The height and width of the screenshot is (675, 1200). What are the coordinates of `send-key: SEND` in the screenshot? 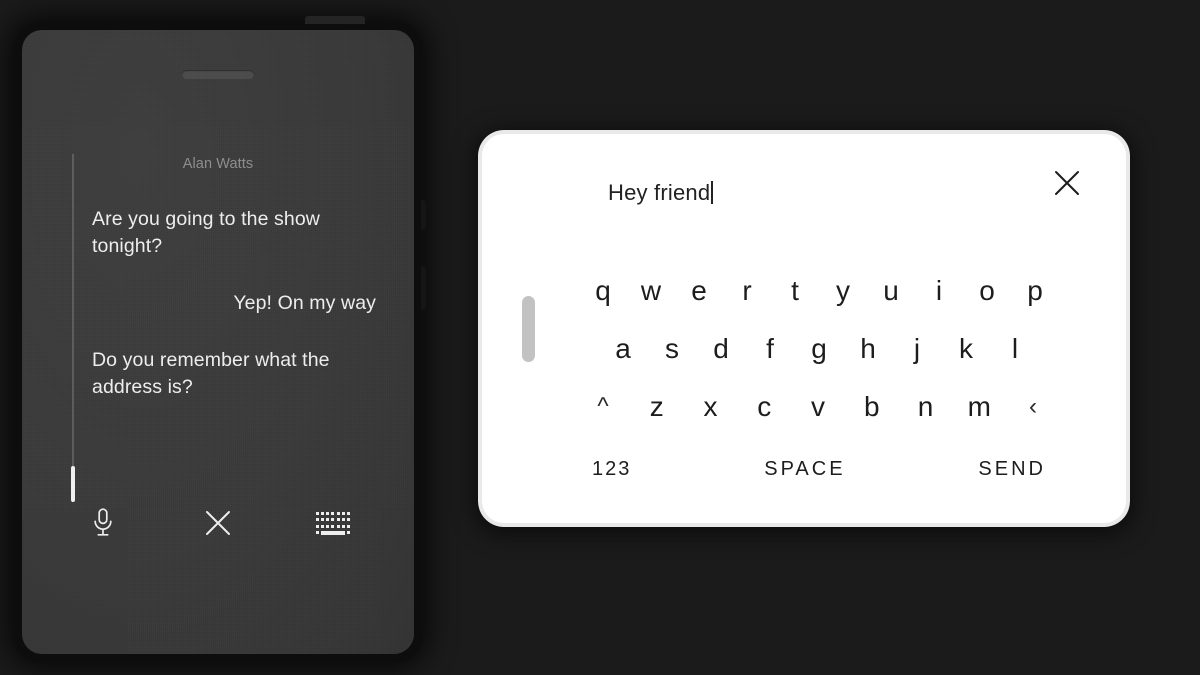 It's located at (1012, 469).